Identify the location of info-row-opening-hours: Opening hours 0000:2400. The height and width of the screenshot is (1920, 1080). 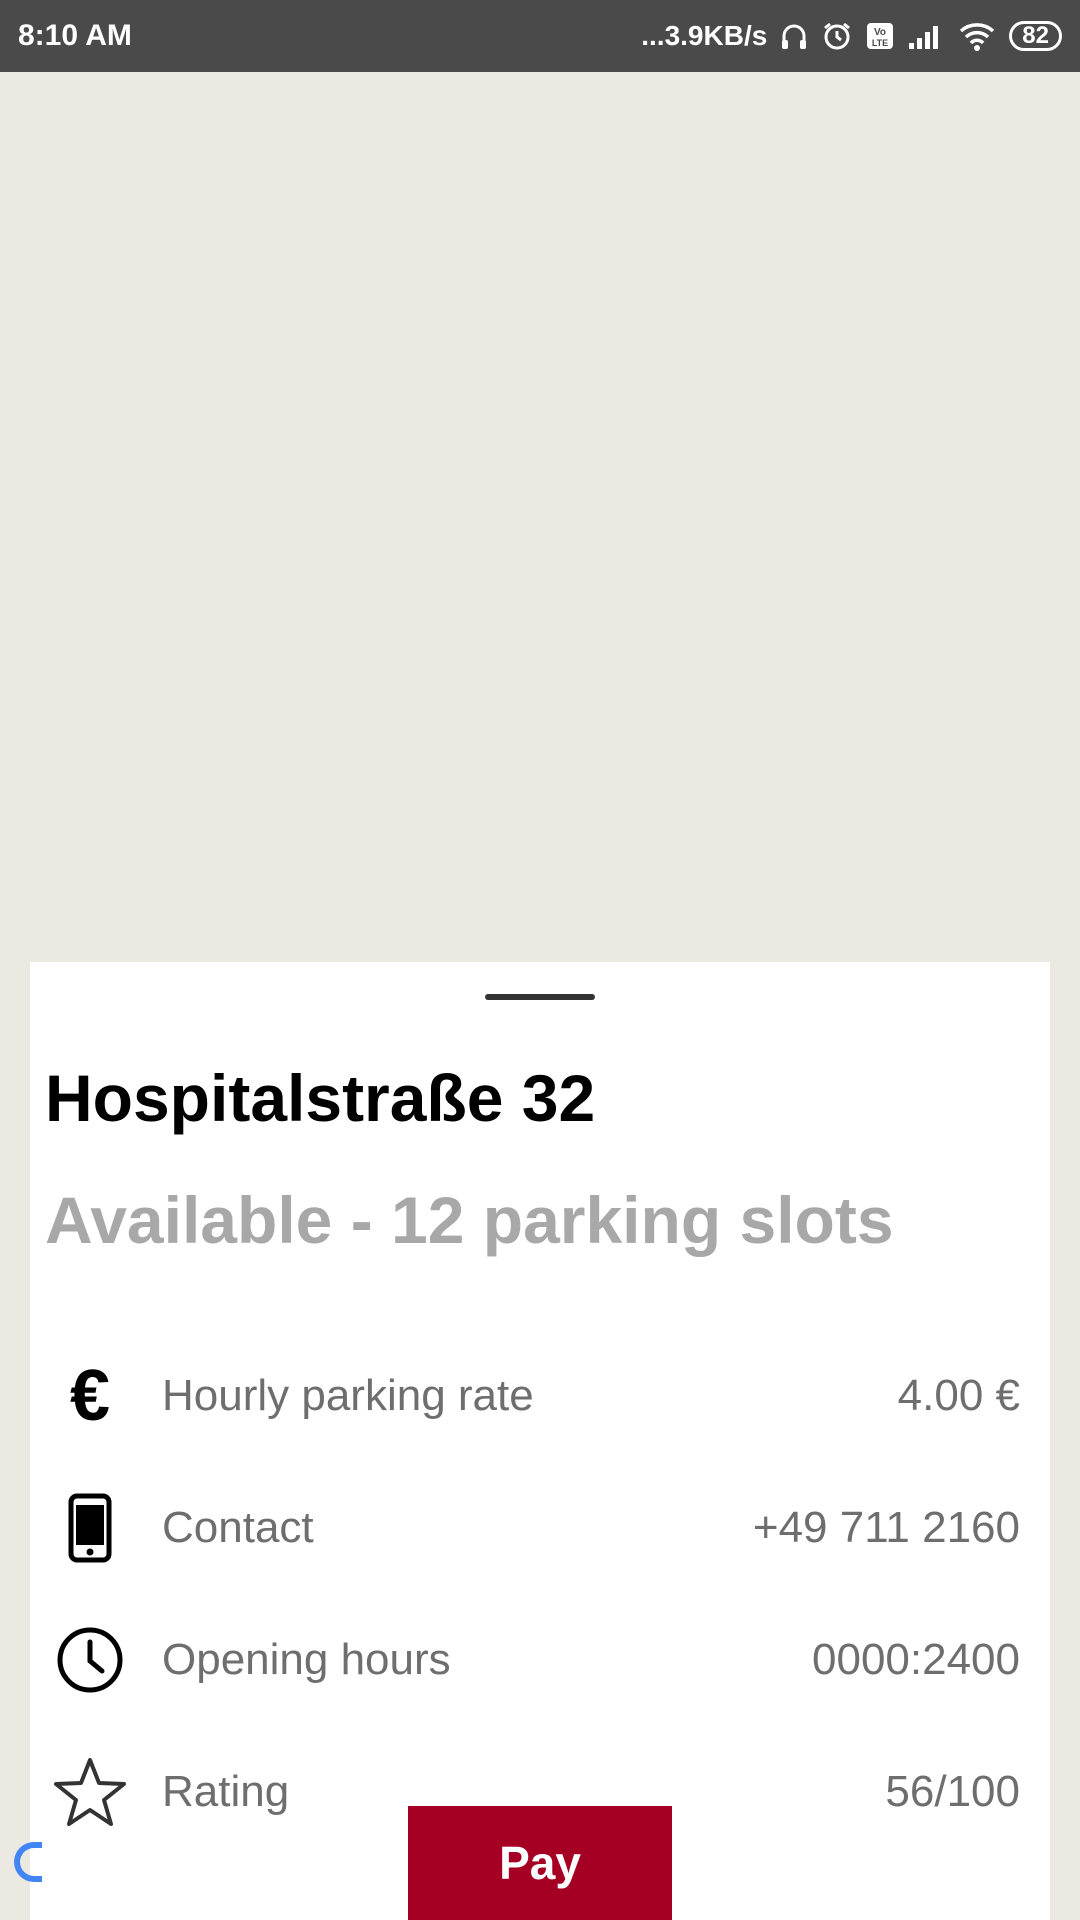
(540, 1660).